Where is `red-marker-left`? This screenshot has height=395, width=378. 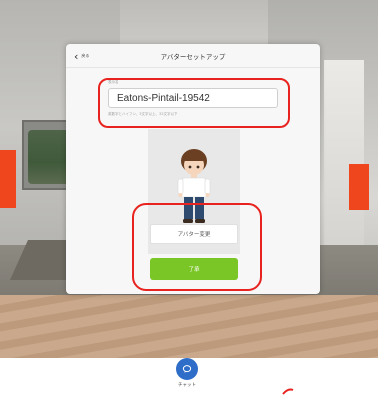
red-marker-left is located at coordinates (8, 179).